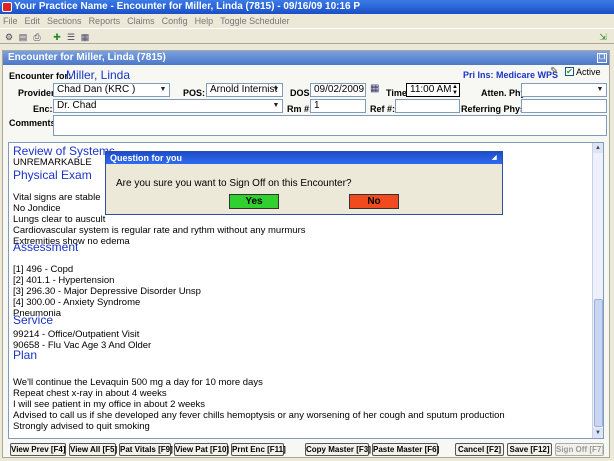  Describe the element at coordinates (383, 109) in the screenshot. I see `ref-label: Ref #:` at that location.